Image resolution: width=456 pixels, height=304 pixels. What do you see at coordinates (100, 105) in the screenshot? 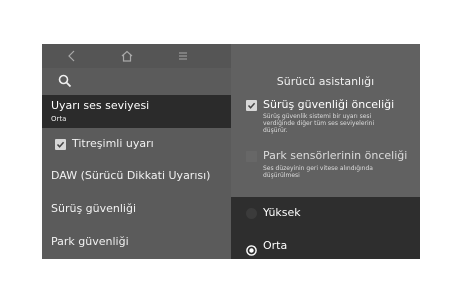
I see `sidebar-item-title: Uyarı ses seviyesi` at bounding box center [100, 105].